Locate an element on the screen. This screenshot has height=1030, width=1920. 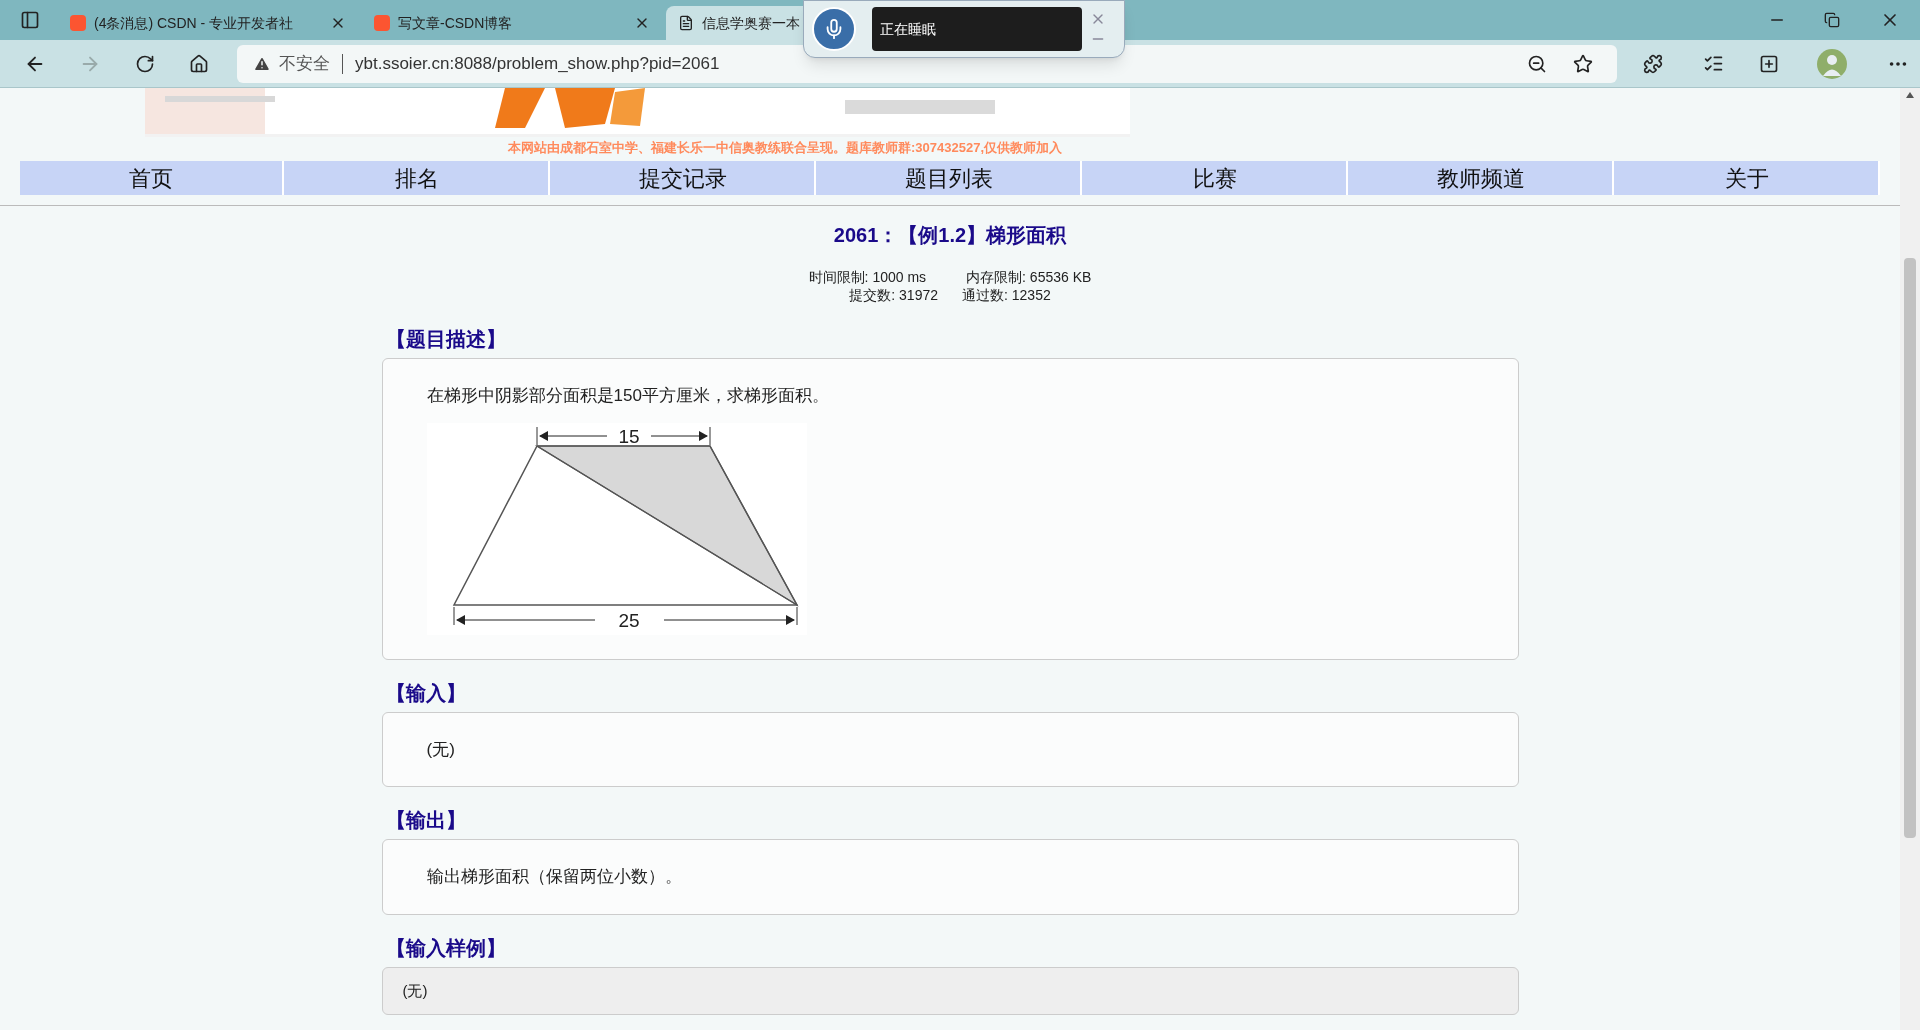
tab-title: 写文章-CSDN博客 is located at coordinates (456, 23).